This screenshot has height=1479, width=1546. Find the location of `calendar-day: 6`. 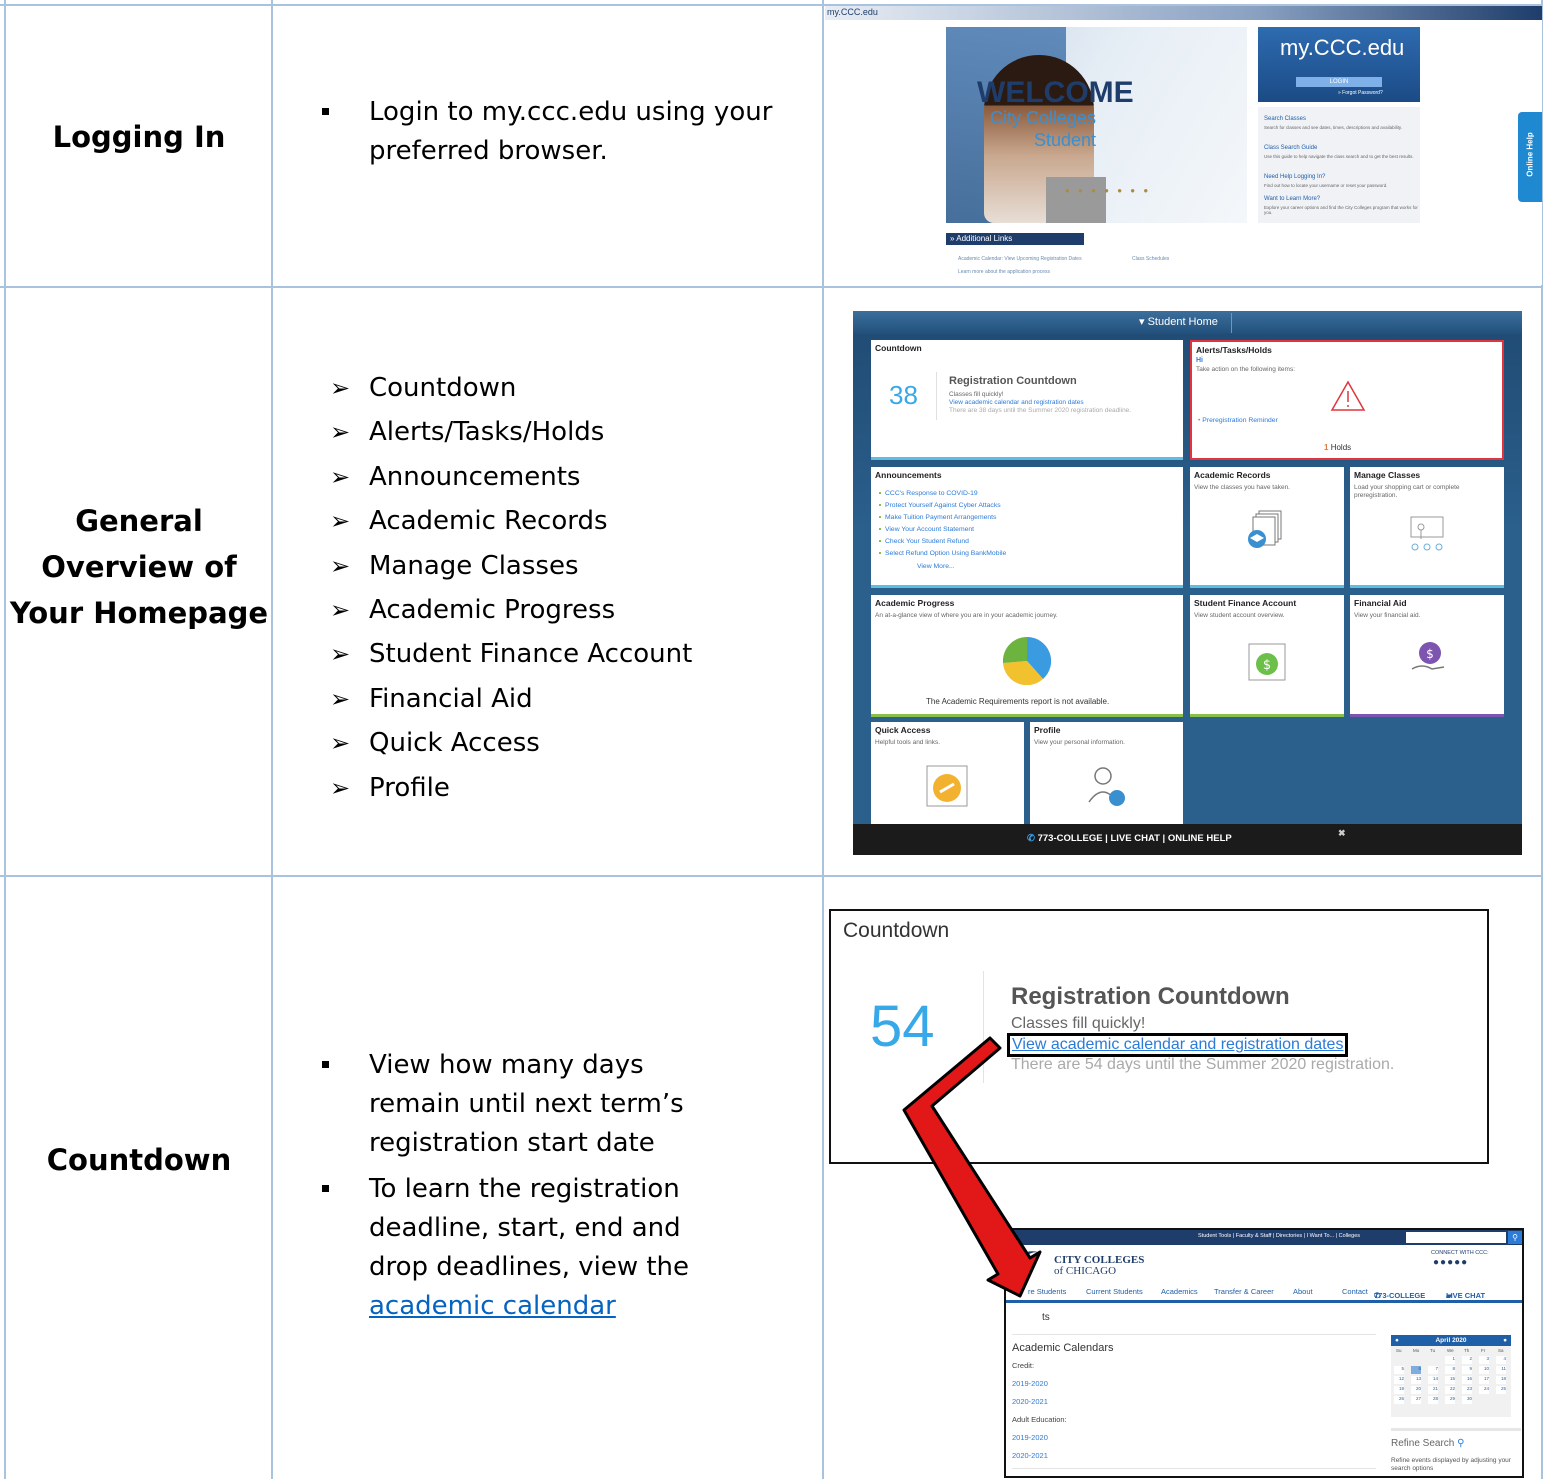

calendar-day: 6 is located at coordinates (1416, 1370).